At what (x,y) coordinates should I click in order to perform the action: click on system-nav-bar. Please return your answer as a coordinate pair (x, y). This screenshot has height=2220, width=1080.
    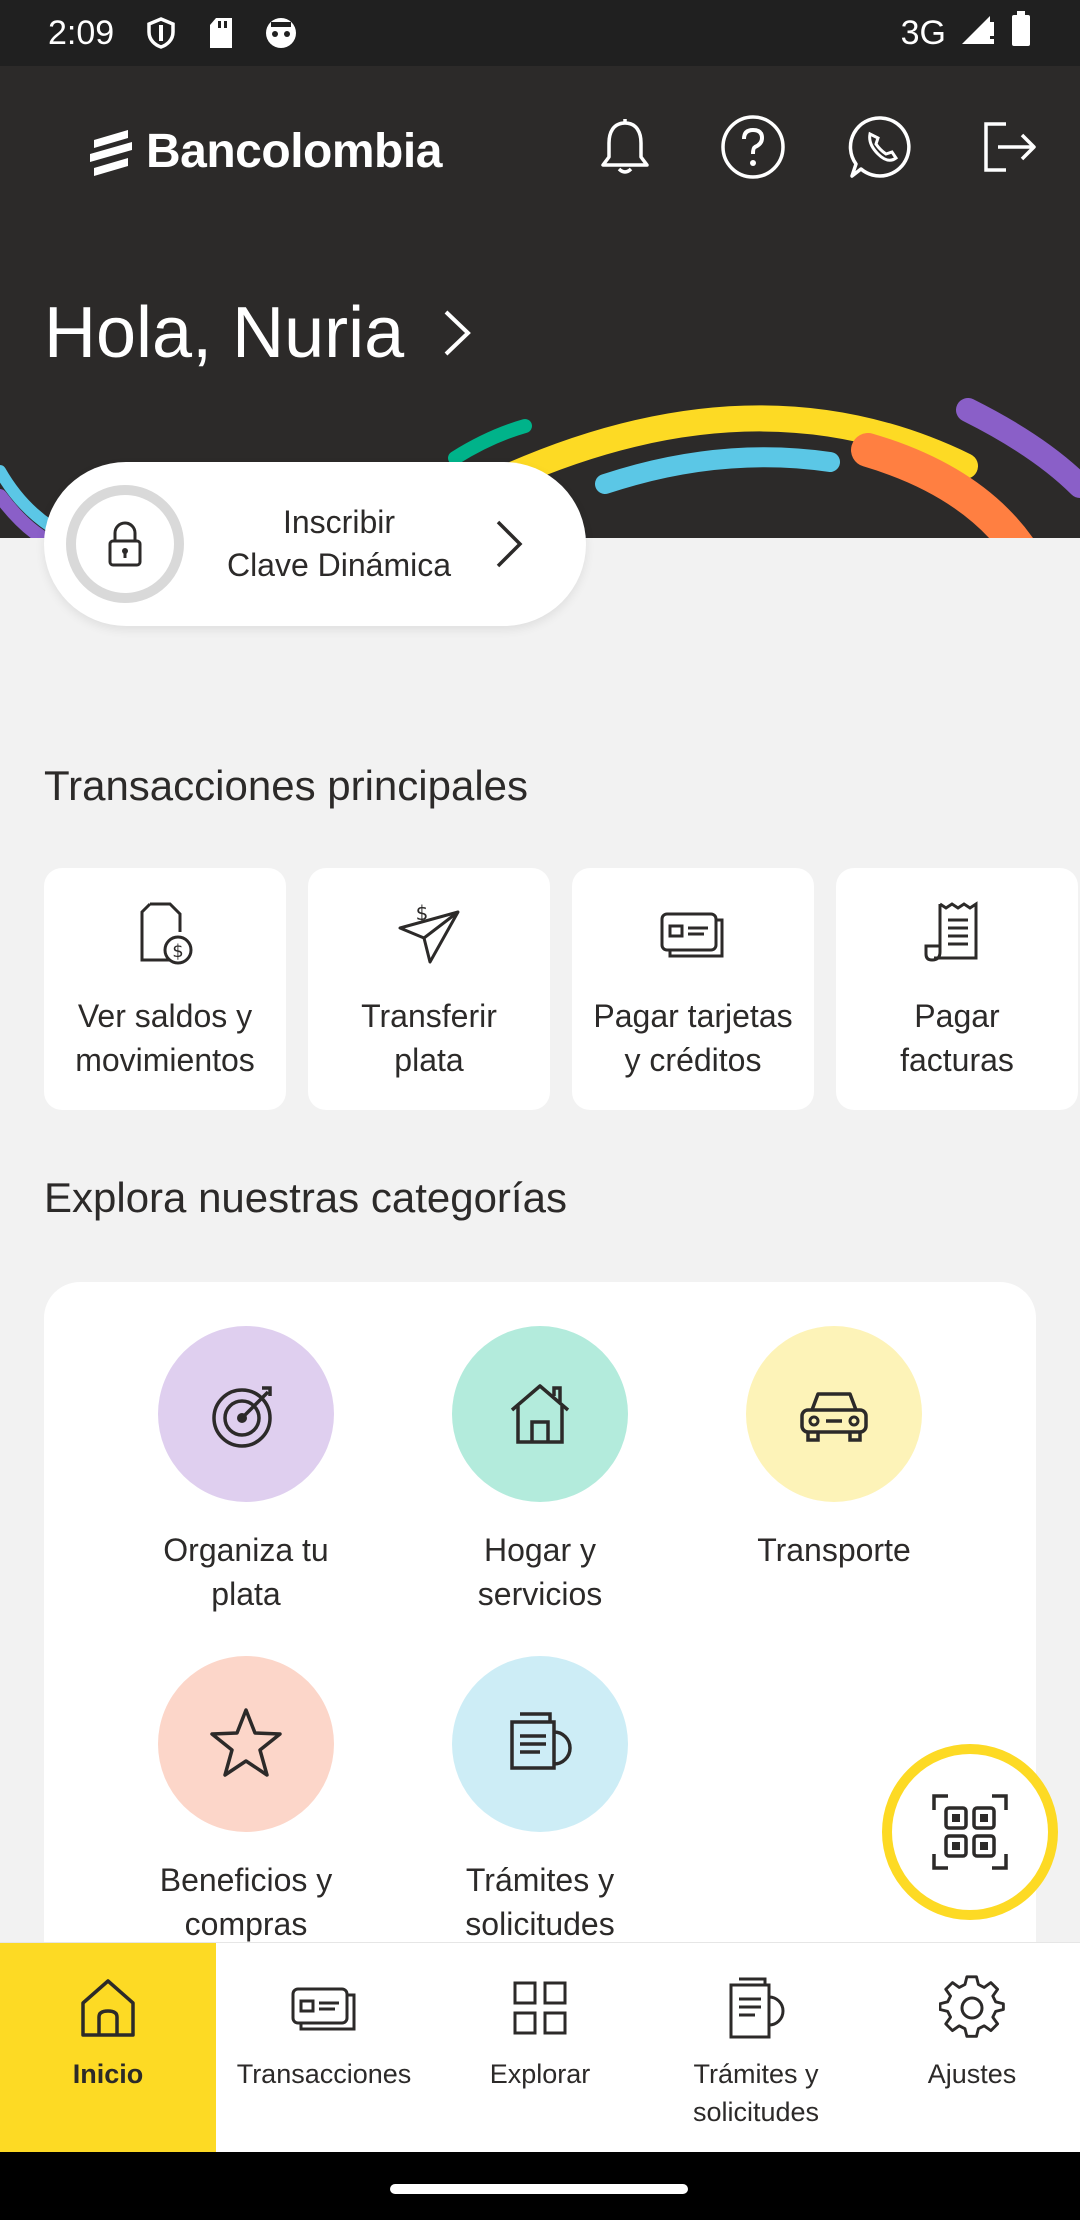
    Looking at the image, I should click on (540, 2186).